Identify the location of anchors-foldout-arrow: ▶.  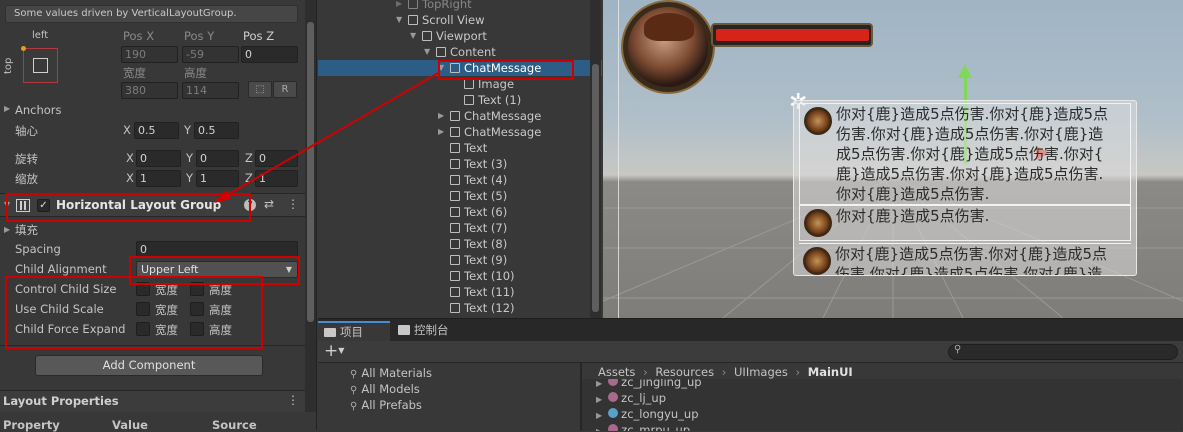
(7, 108).